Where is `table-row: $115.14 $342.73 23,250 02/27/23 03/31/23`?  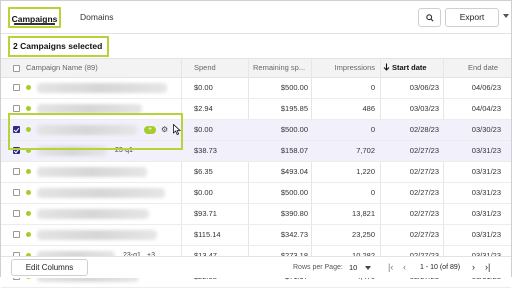
table-row: $115.14 $342.73 23,250 02/27/23 03/31/23 is located at coordinates (256, 235).